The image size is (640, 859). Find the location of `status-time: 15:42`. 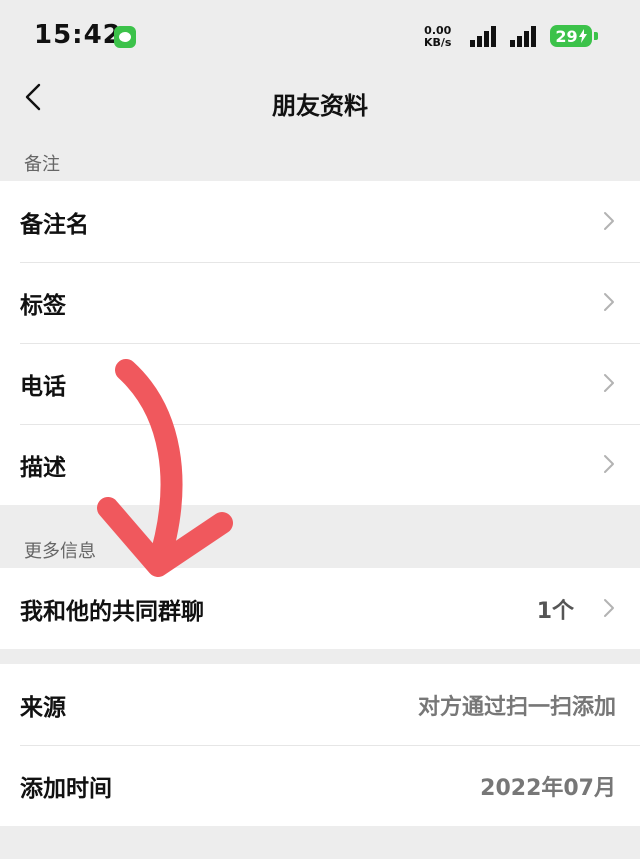

status-time: 15:42 is located at coordinates (78, 35).